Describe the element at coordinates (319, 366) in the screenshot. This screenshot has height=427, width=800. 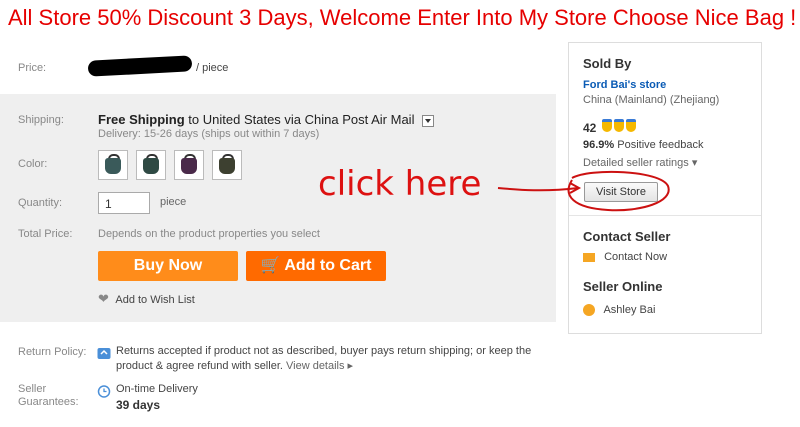
I see `view-details-link: View details ▸` at that location.